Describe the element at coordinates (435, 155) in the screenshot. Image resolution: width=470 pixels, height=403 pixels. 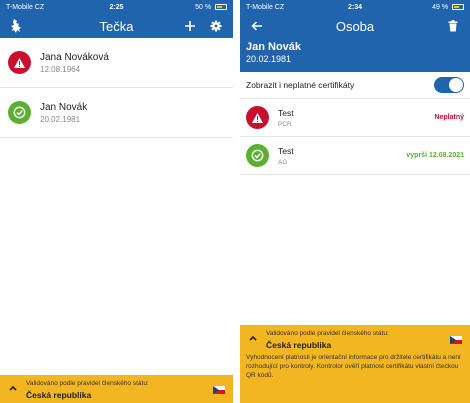
I see `certificate-status: vyprší 12.08.2021` at that location.